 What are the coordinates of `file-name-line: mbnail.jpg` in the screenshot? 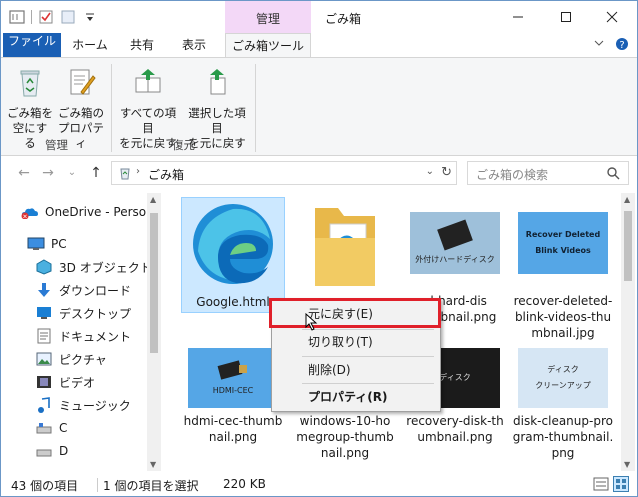 It's located at (563, 333).